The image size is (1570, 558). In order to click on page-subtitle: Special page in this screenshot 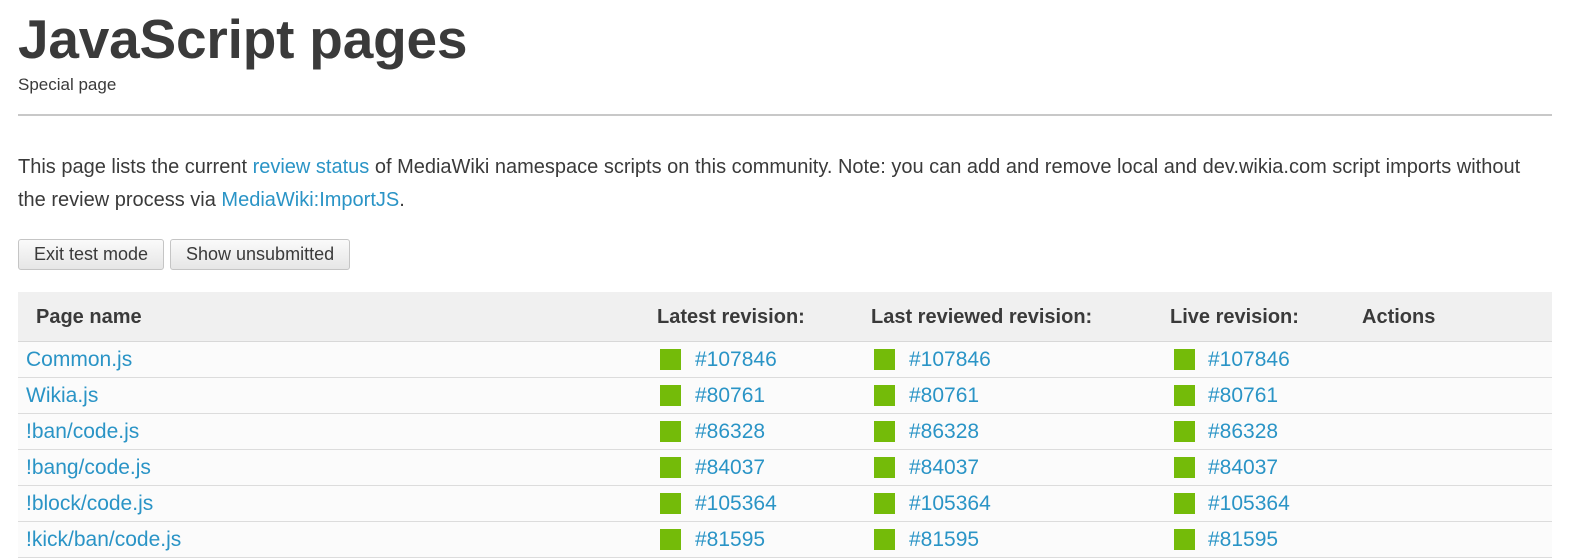, I will do `click(67, 84)`.